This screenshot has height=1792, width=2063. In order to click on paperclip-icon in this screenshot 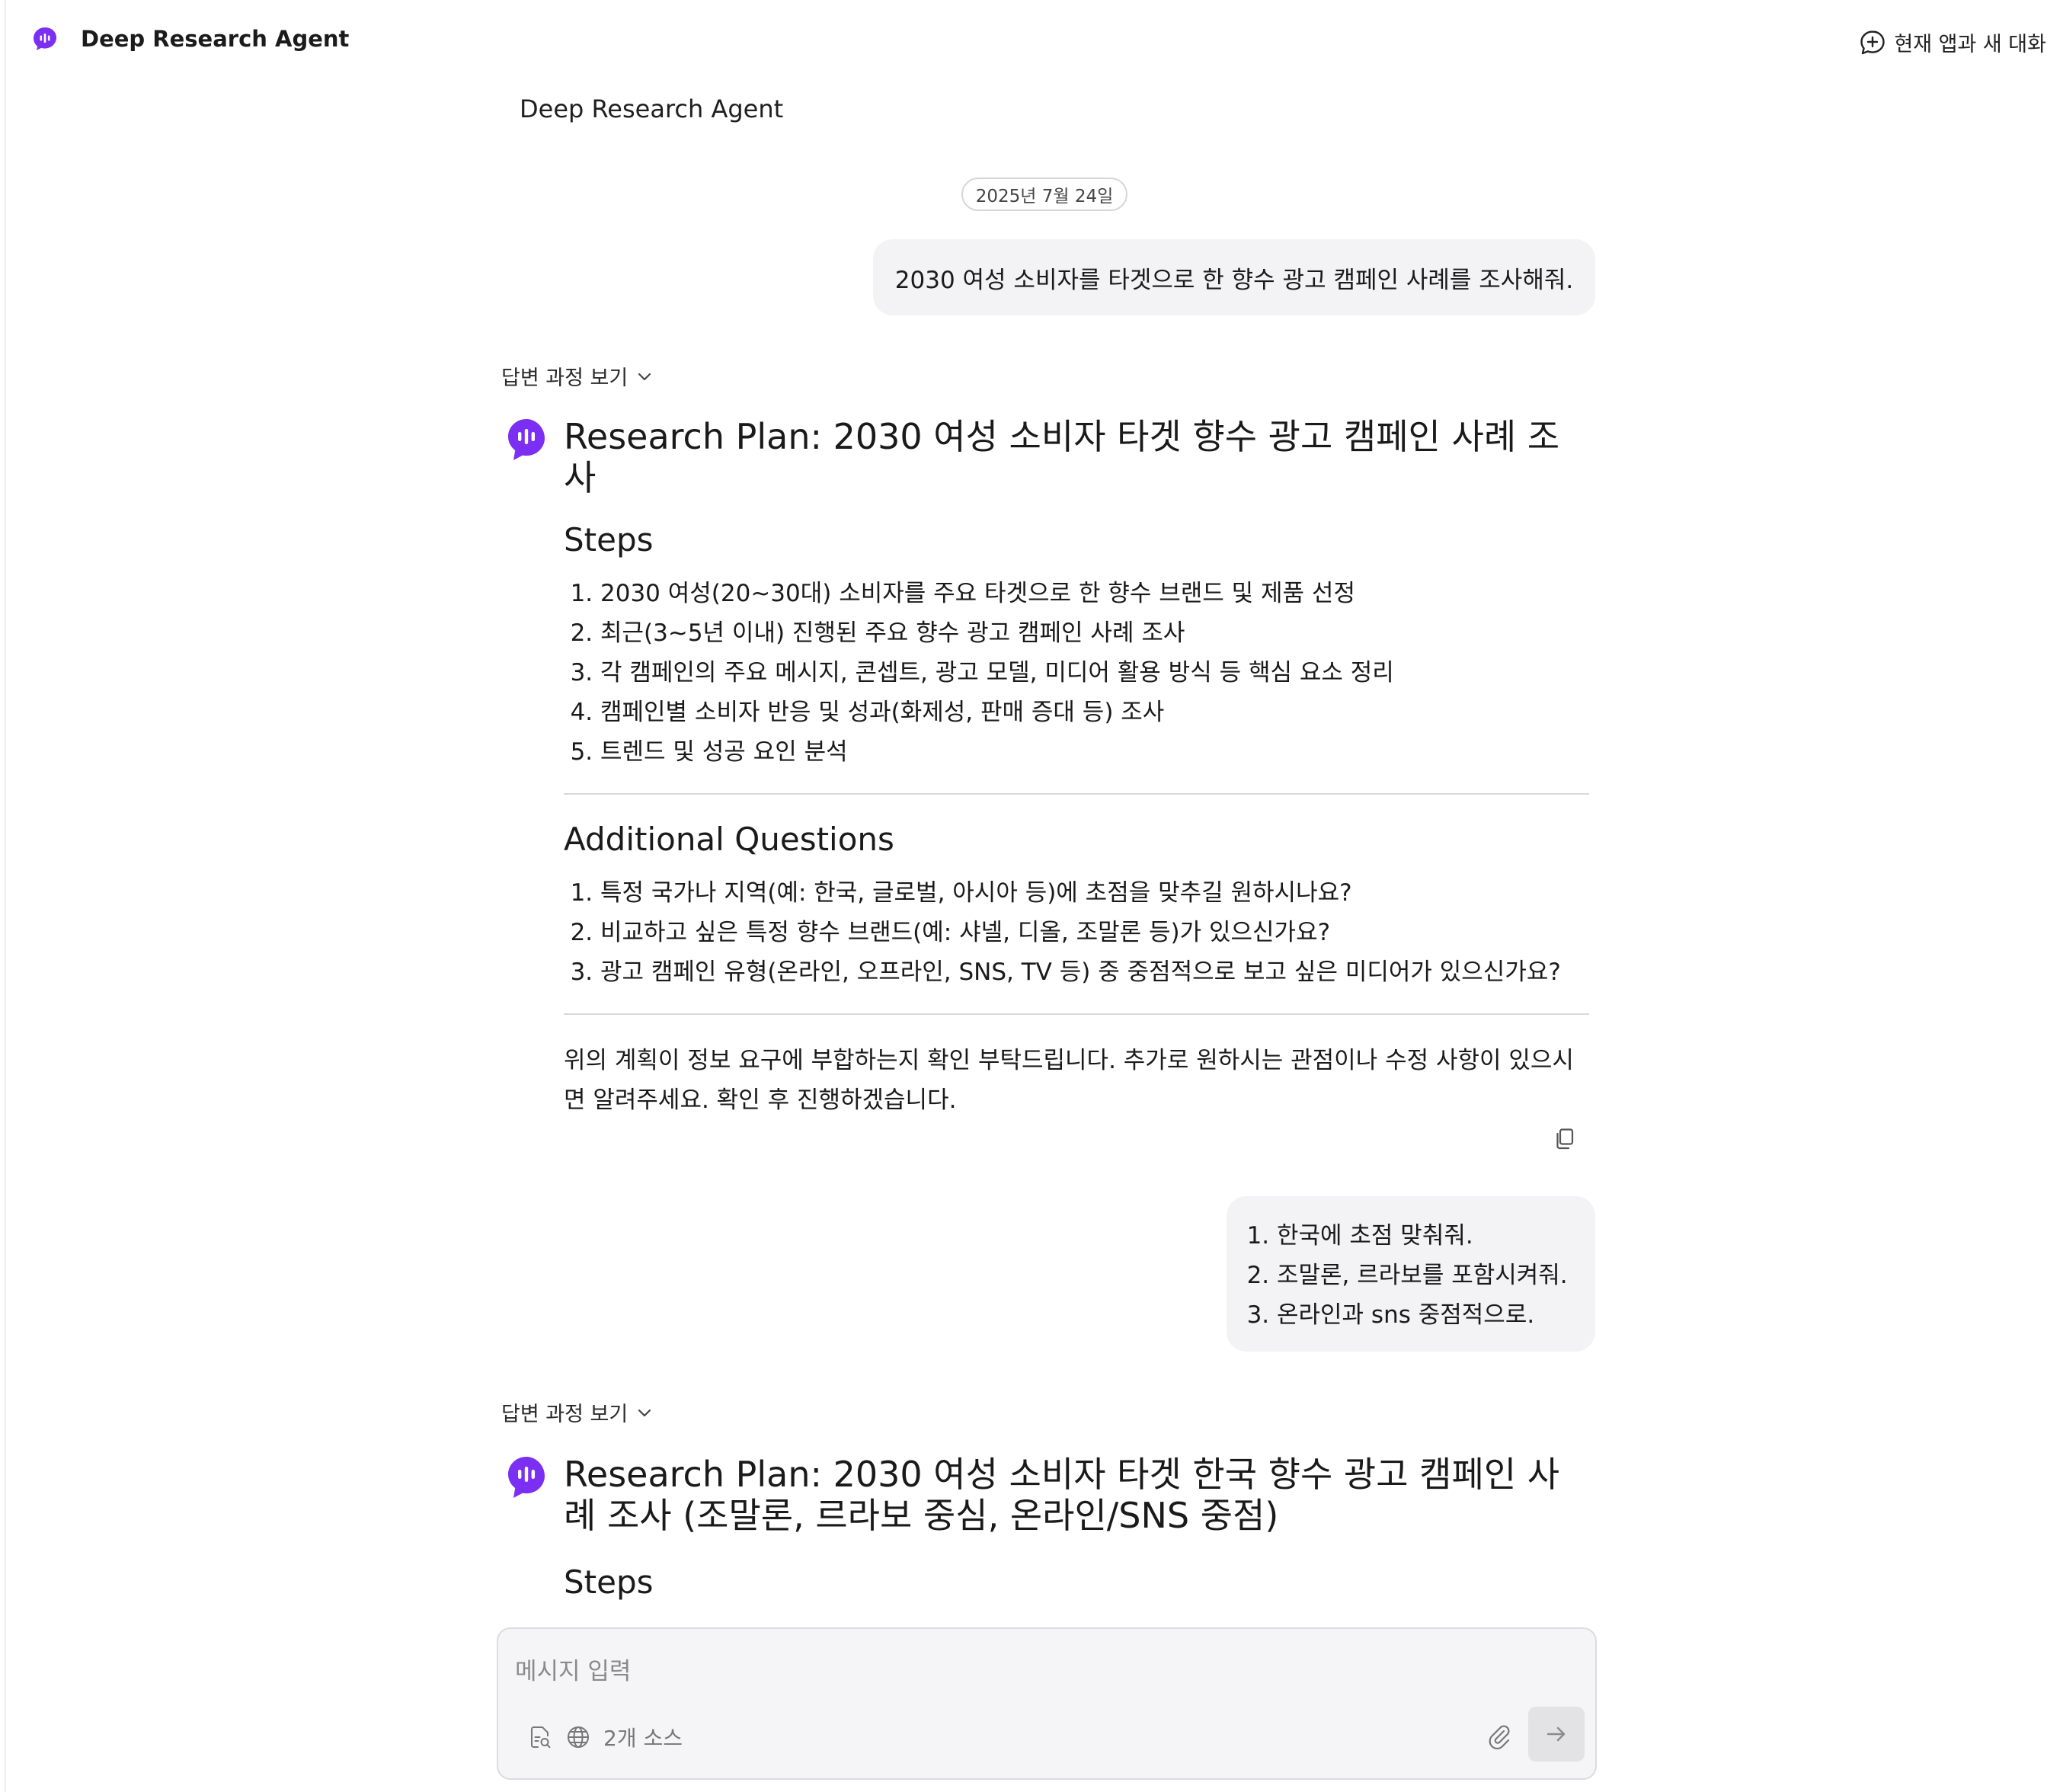, I will do `click(1498, 1736)`.